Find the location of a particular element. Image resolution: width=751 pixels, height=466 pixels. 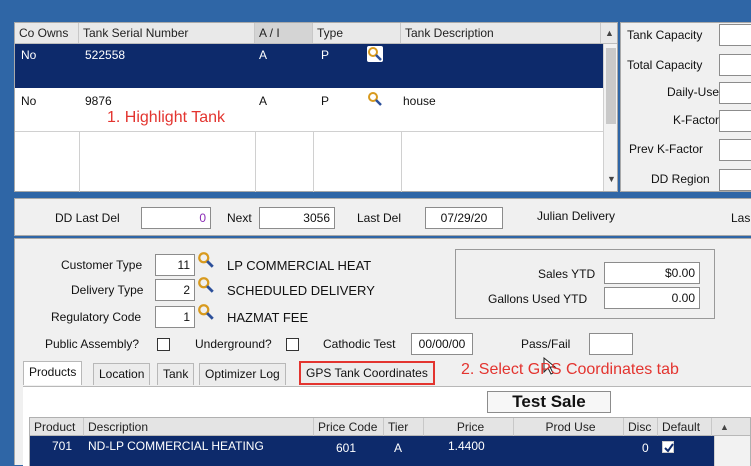

sales-ytd-field: $0.00 is located at coordinates (652, 273).